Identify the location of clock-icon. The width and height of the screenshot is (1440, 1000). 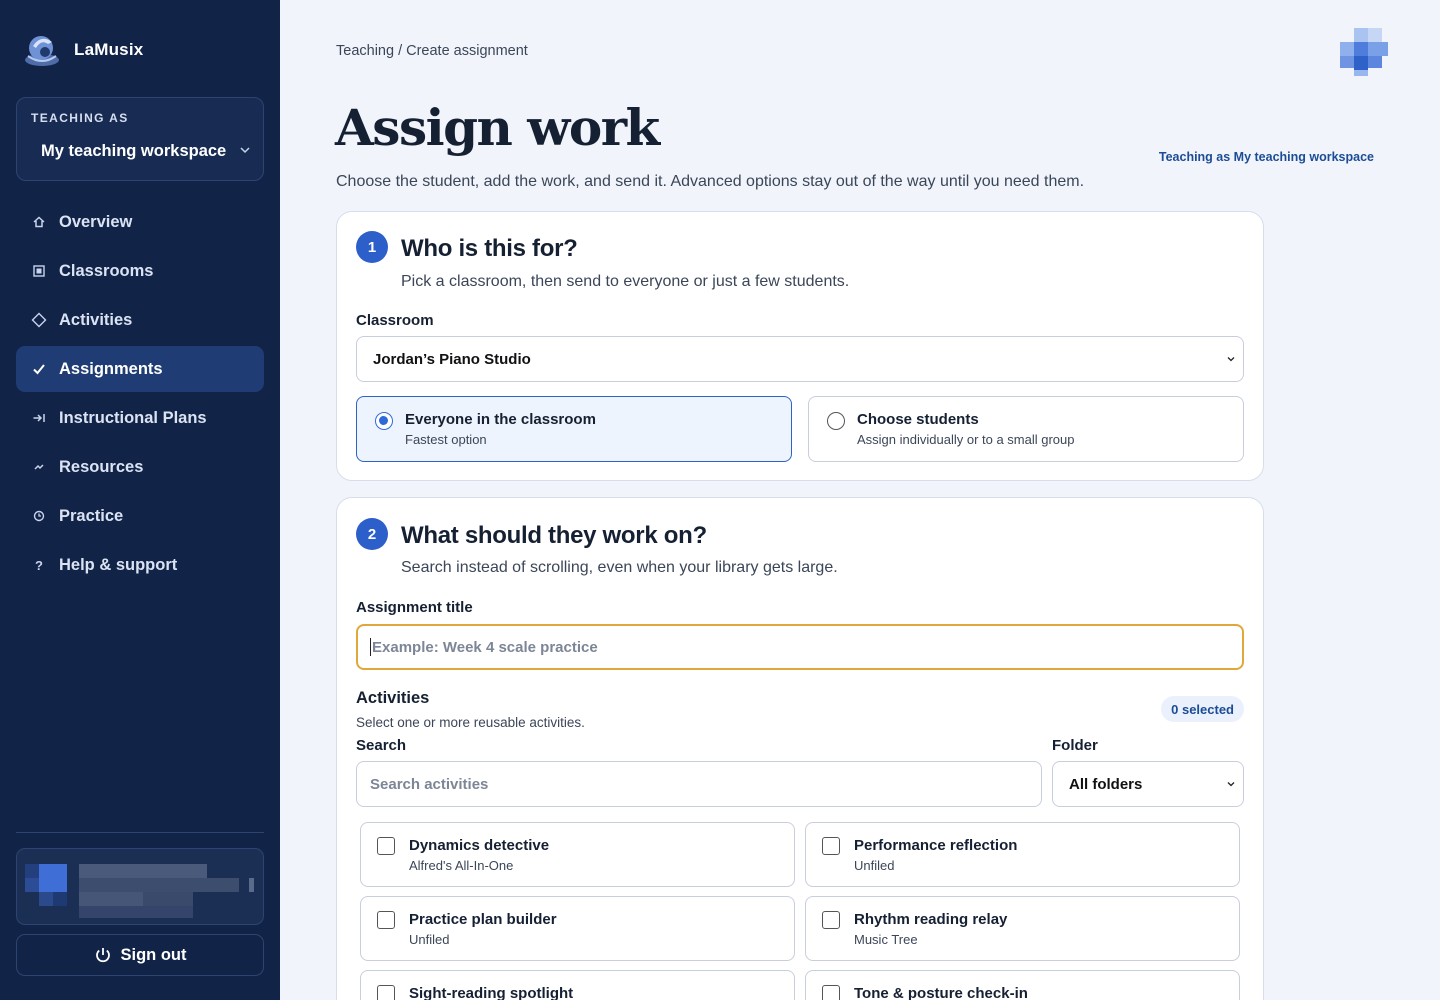
(39, 516).